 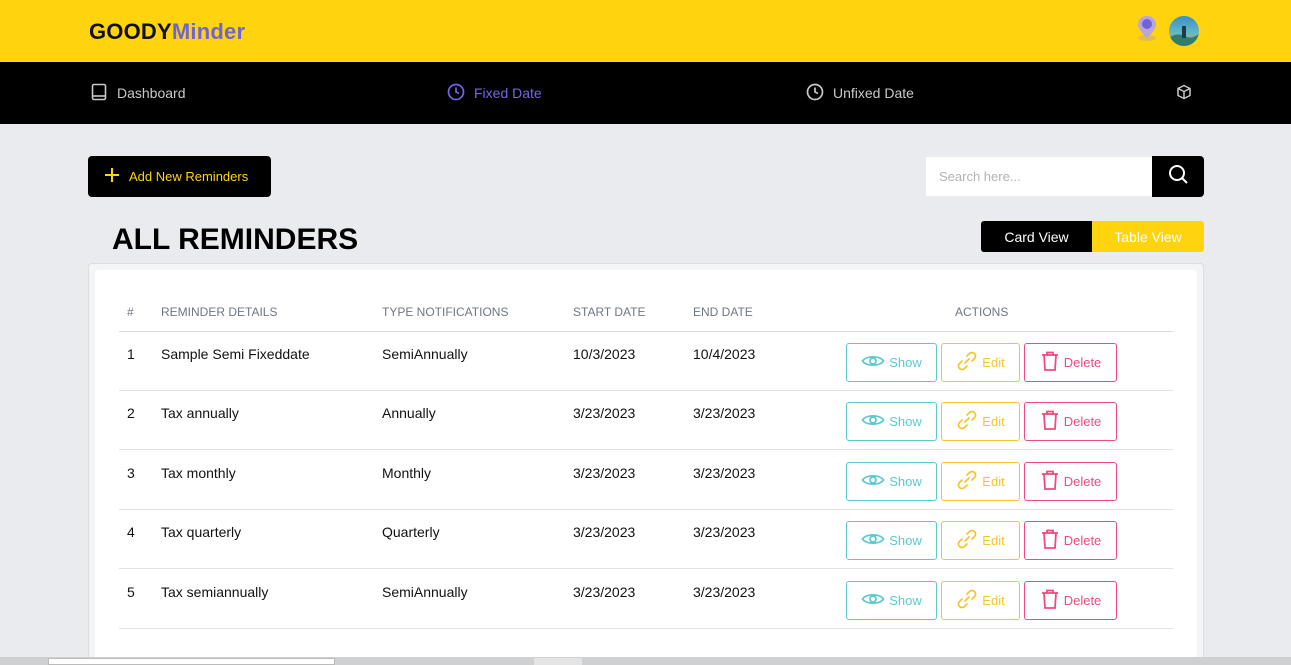 I want to click on row-end-date: 10/4/2023, so click(x=724, y=354).